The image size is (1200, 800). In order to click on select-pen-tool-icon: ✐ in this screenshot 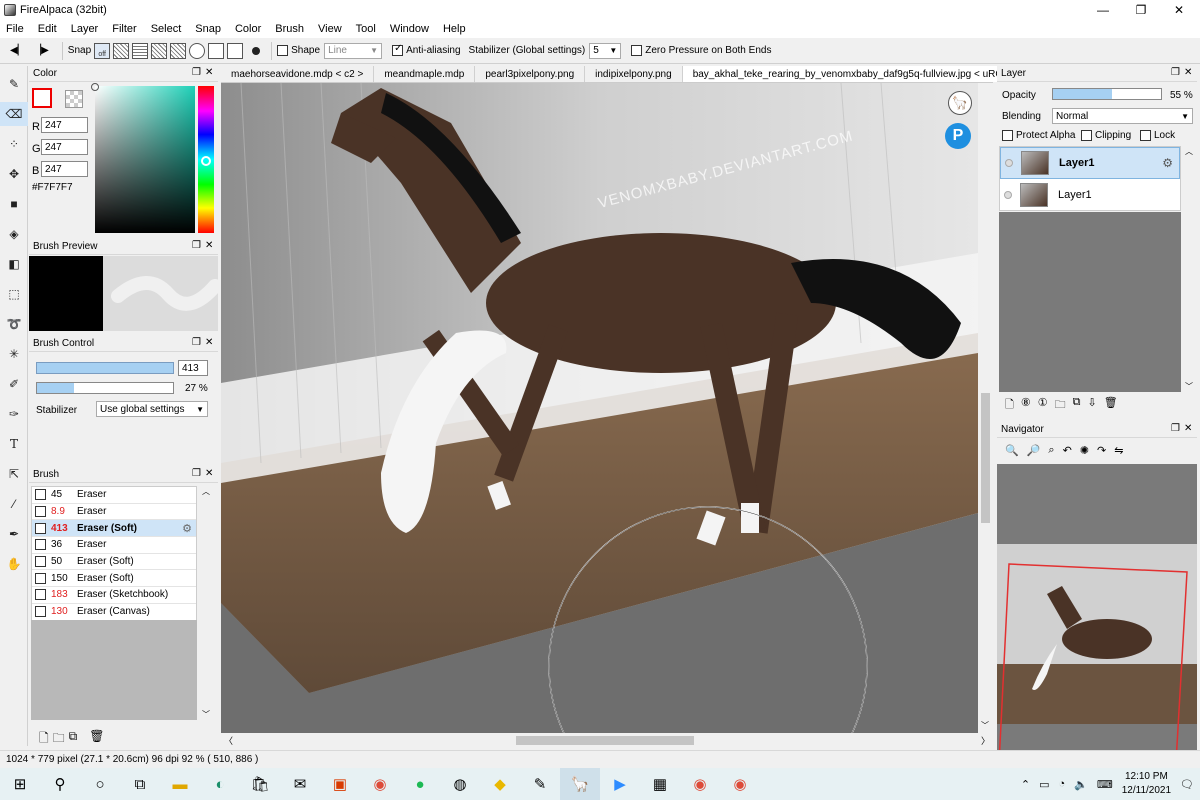, I will do `click(14, 384)`.